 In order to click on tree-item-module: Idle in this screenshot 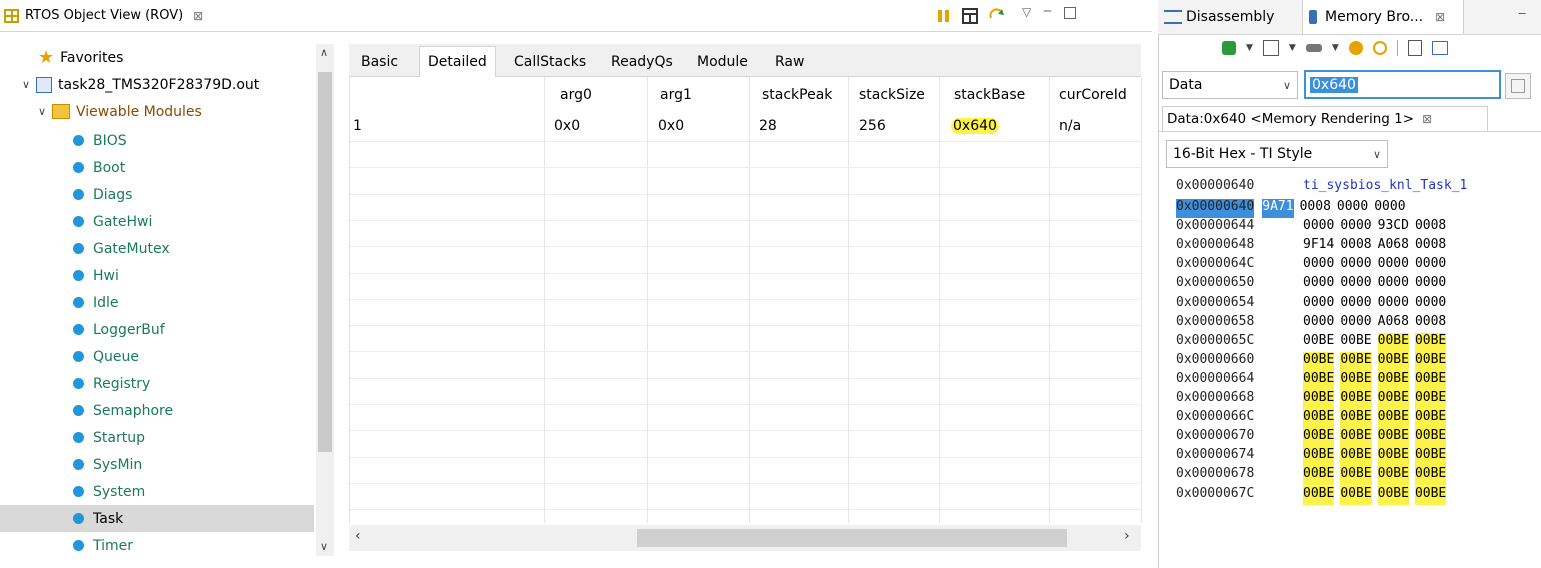, I will do `click(157, 302)`.